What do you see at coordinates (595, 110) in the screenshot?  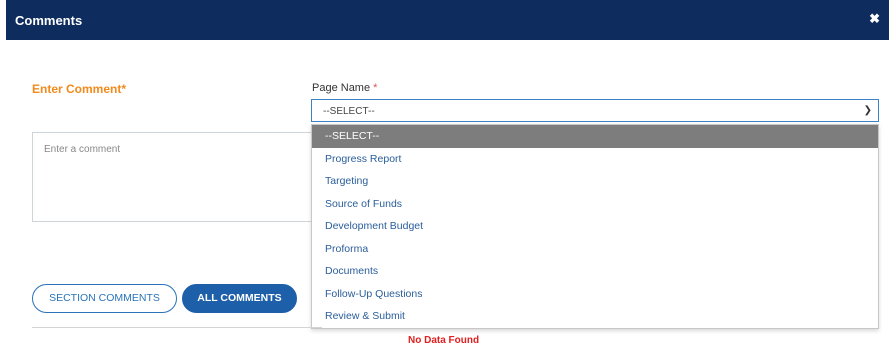 I see `page-name-select: --SELECT-- ❯` at bounding box center [595, 110].